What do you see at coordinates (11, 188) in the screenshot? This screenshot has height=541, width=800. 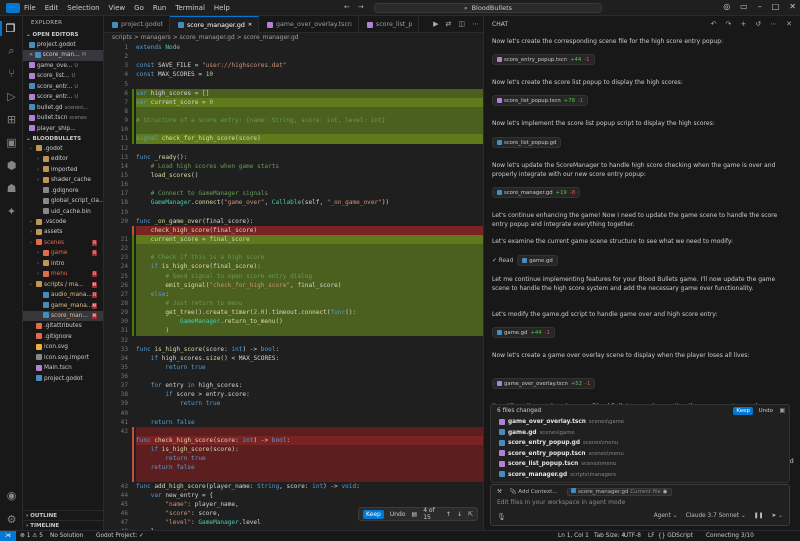 I see `godot-icon: ☗` at bounding box center [11, 188].